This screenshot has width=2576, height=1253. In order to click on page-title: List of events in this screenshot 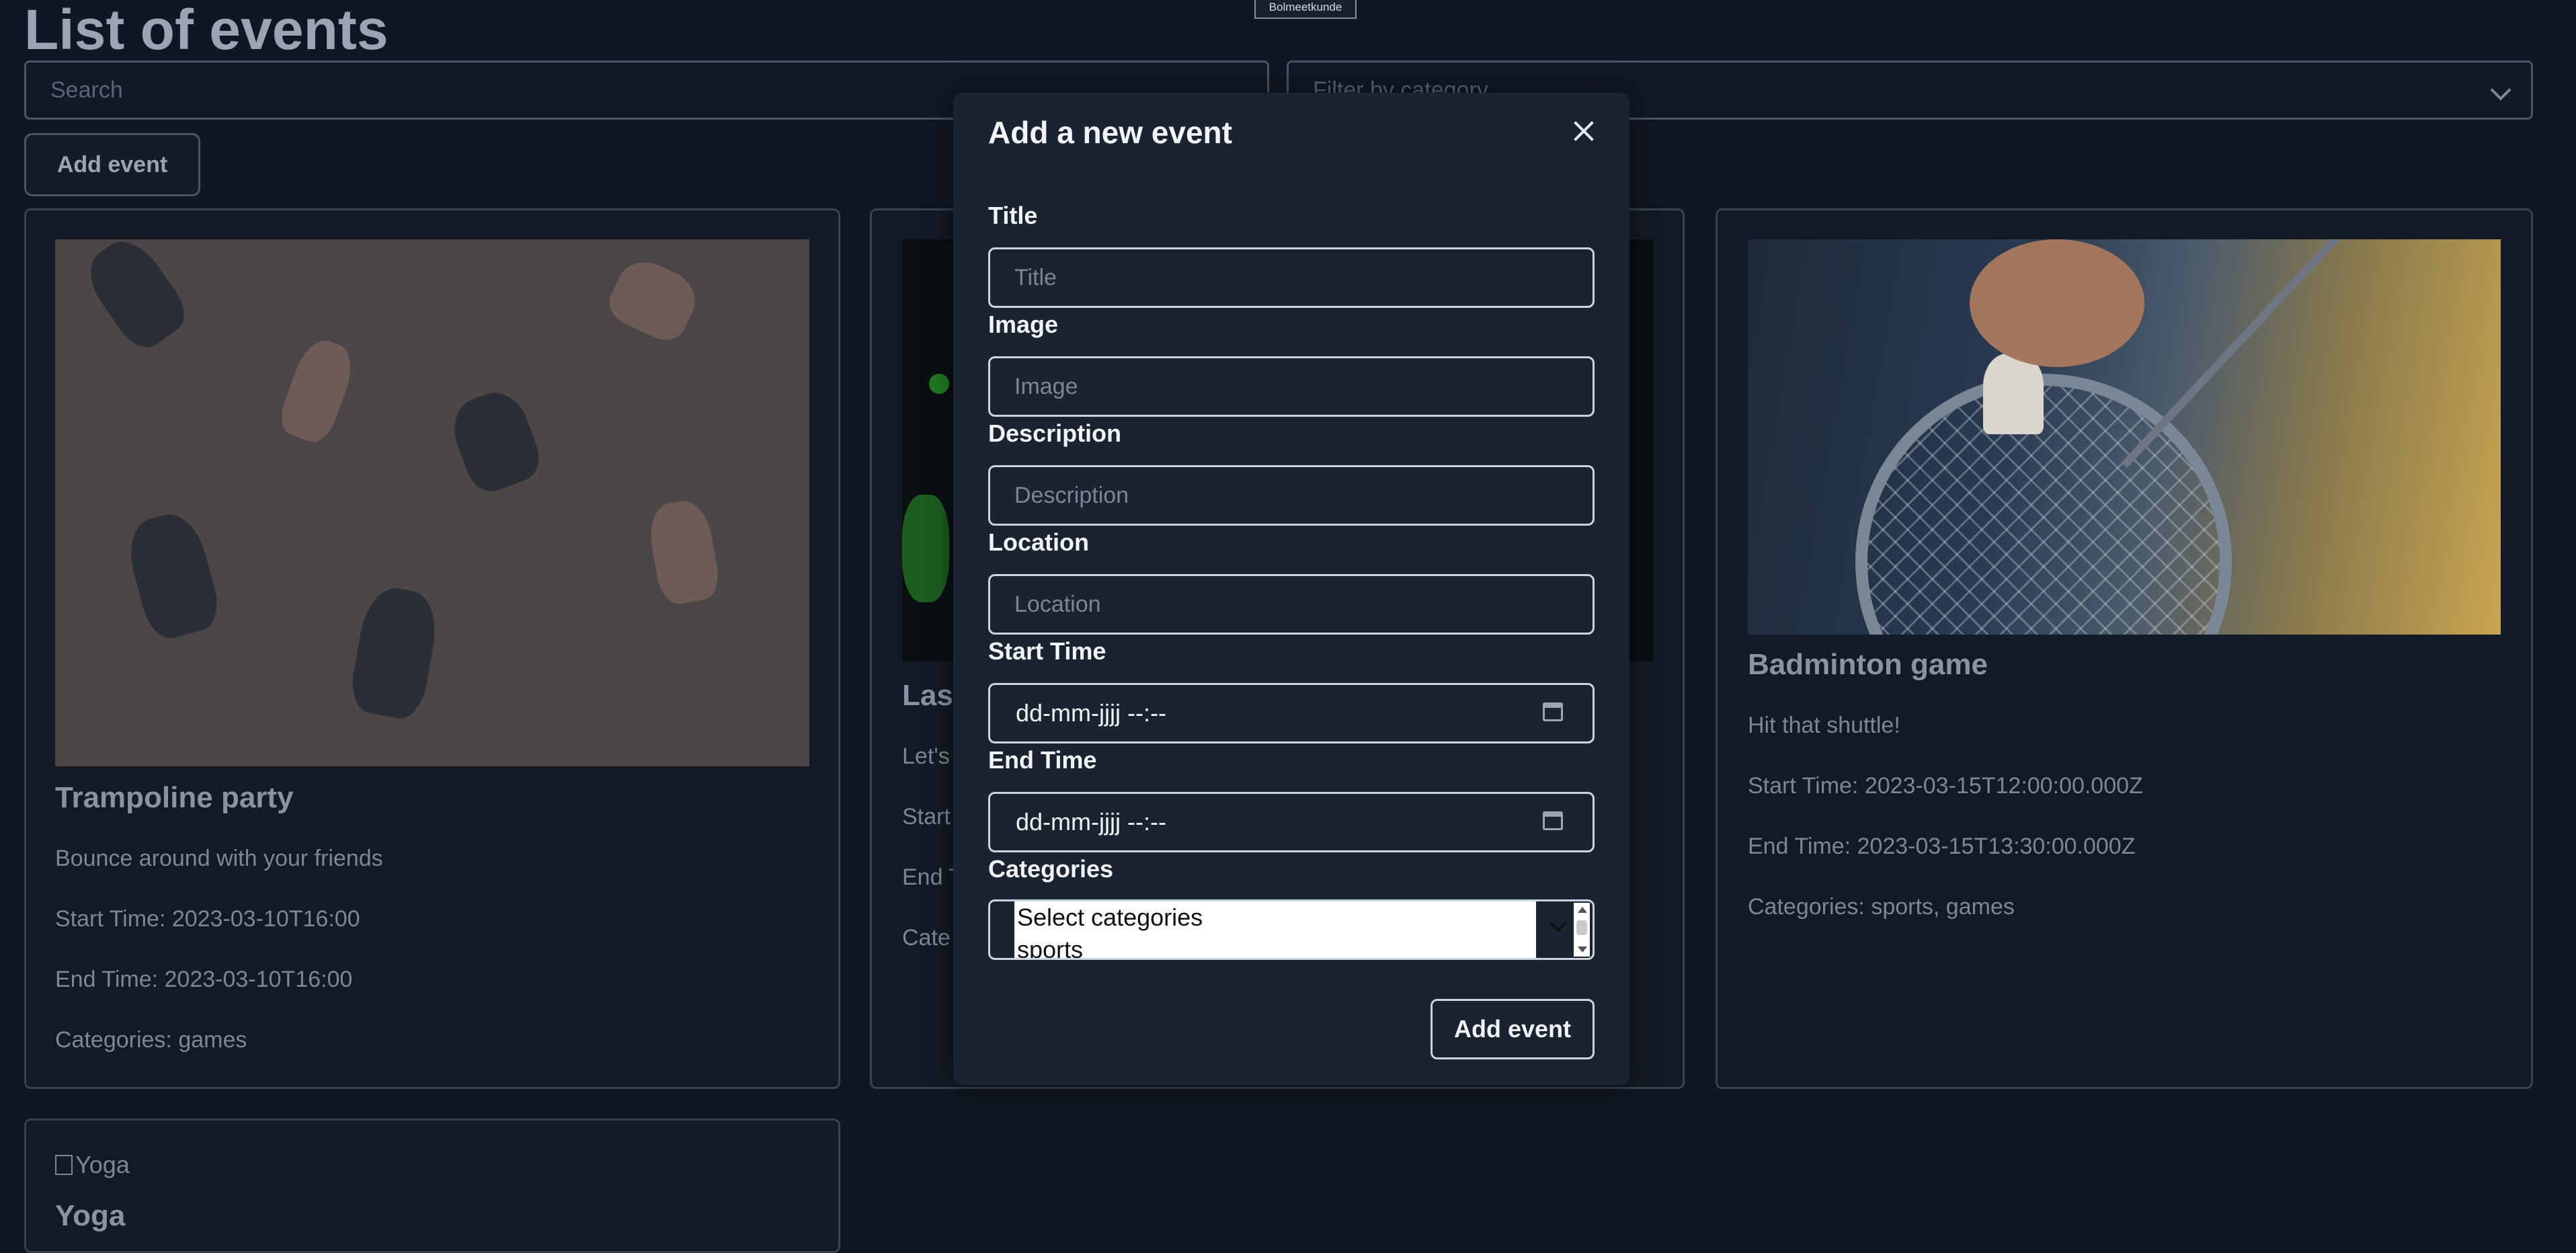, I will do `click(206, 30)`.